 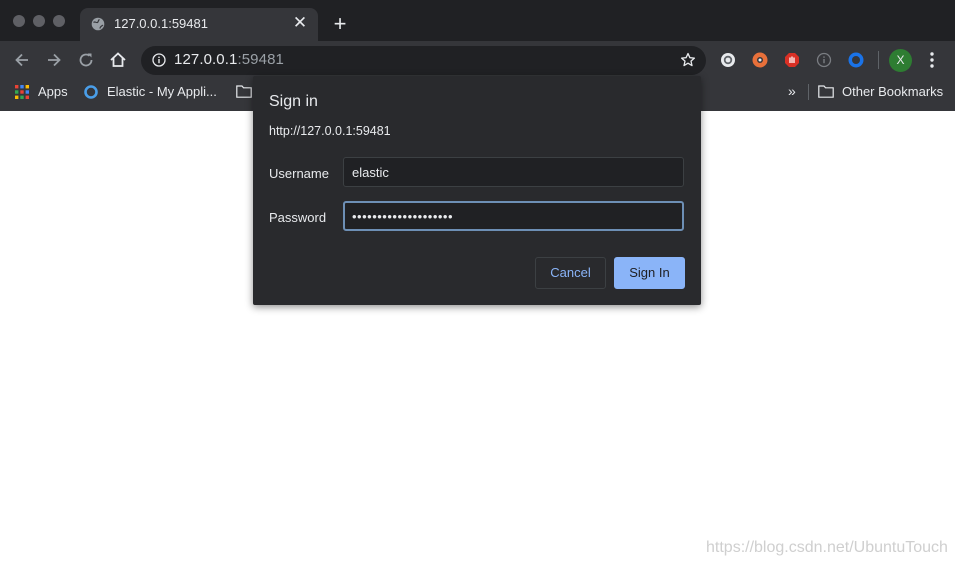 I want to click on tab-title: 127.0.0.1:59481, so click(x=161, y=23).